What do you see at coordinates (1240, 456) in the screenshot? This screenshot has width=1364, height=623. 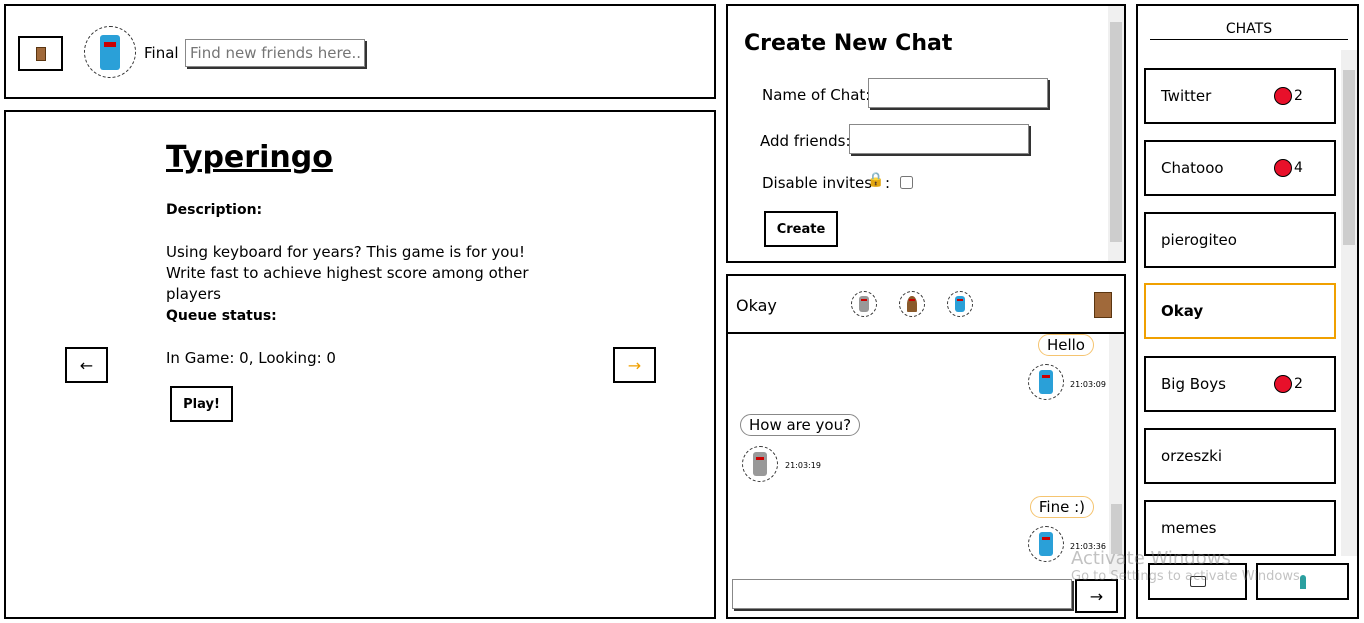 I see `chat-item-orzeszki: orzeszki` at bounding box center [1240, 456].